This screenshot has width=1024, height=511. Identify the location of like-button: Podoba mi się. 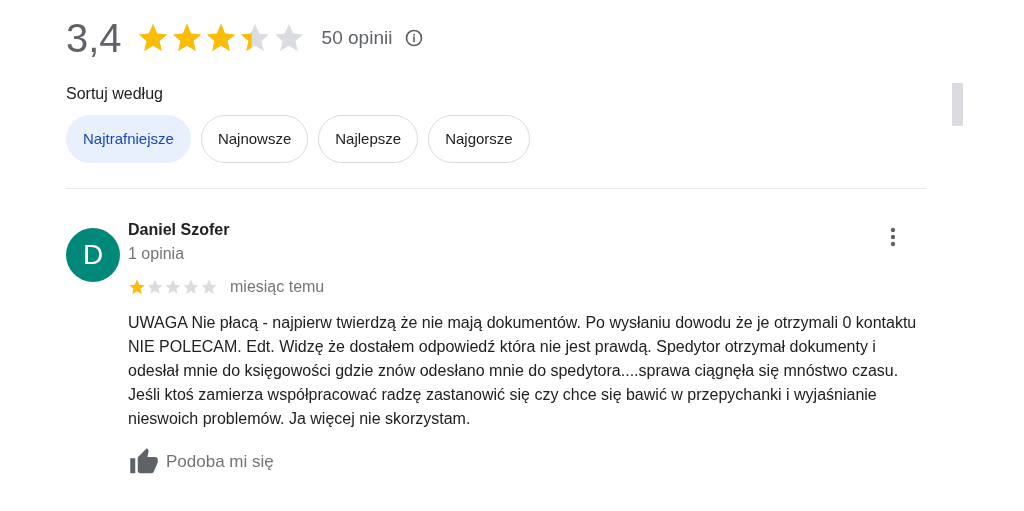
(201, 462).